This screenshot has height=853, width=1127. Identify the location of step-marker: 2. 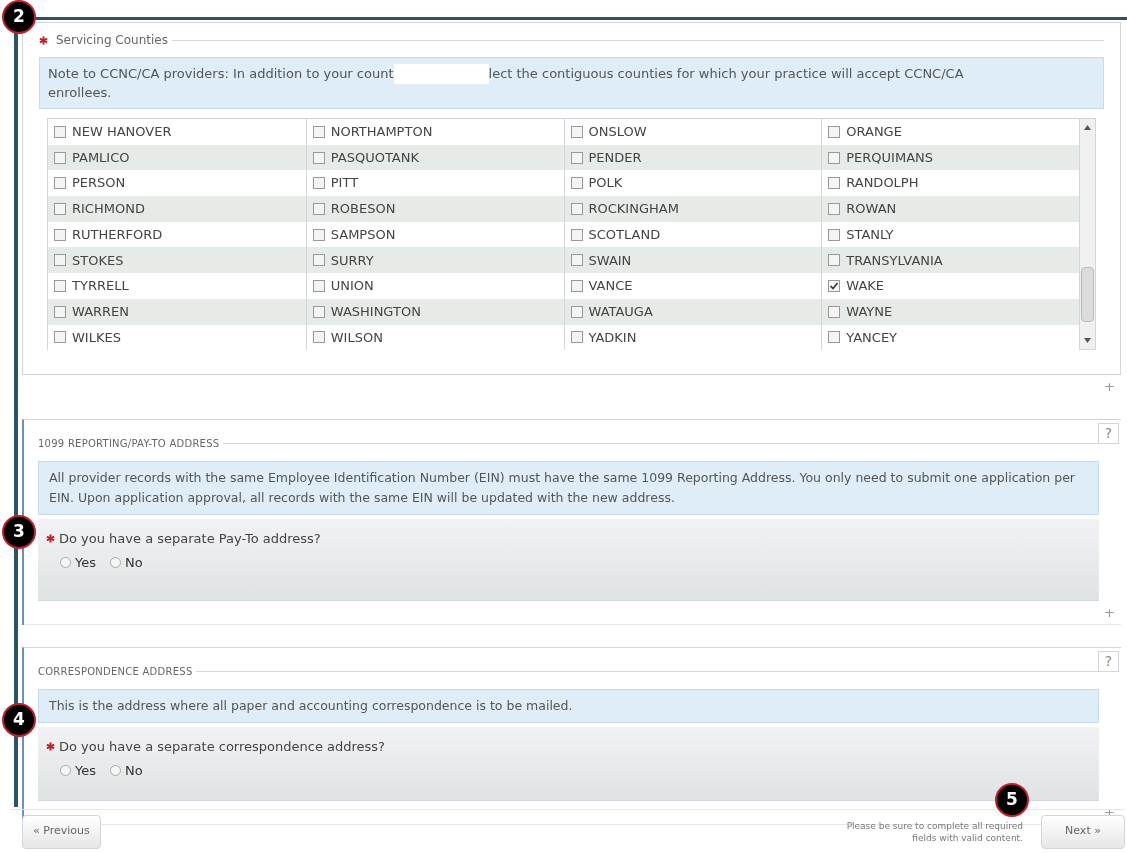
(19, 17).